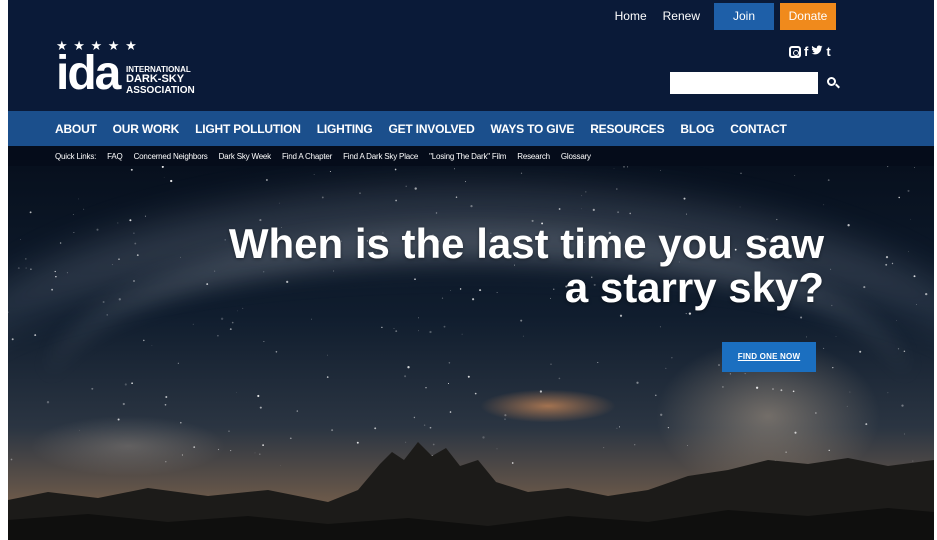  What do you see at coordinates (744, 83) in the screenshot?
I see `search-input` at bounding box center [744, 83].